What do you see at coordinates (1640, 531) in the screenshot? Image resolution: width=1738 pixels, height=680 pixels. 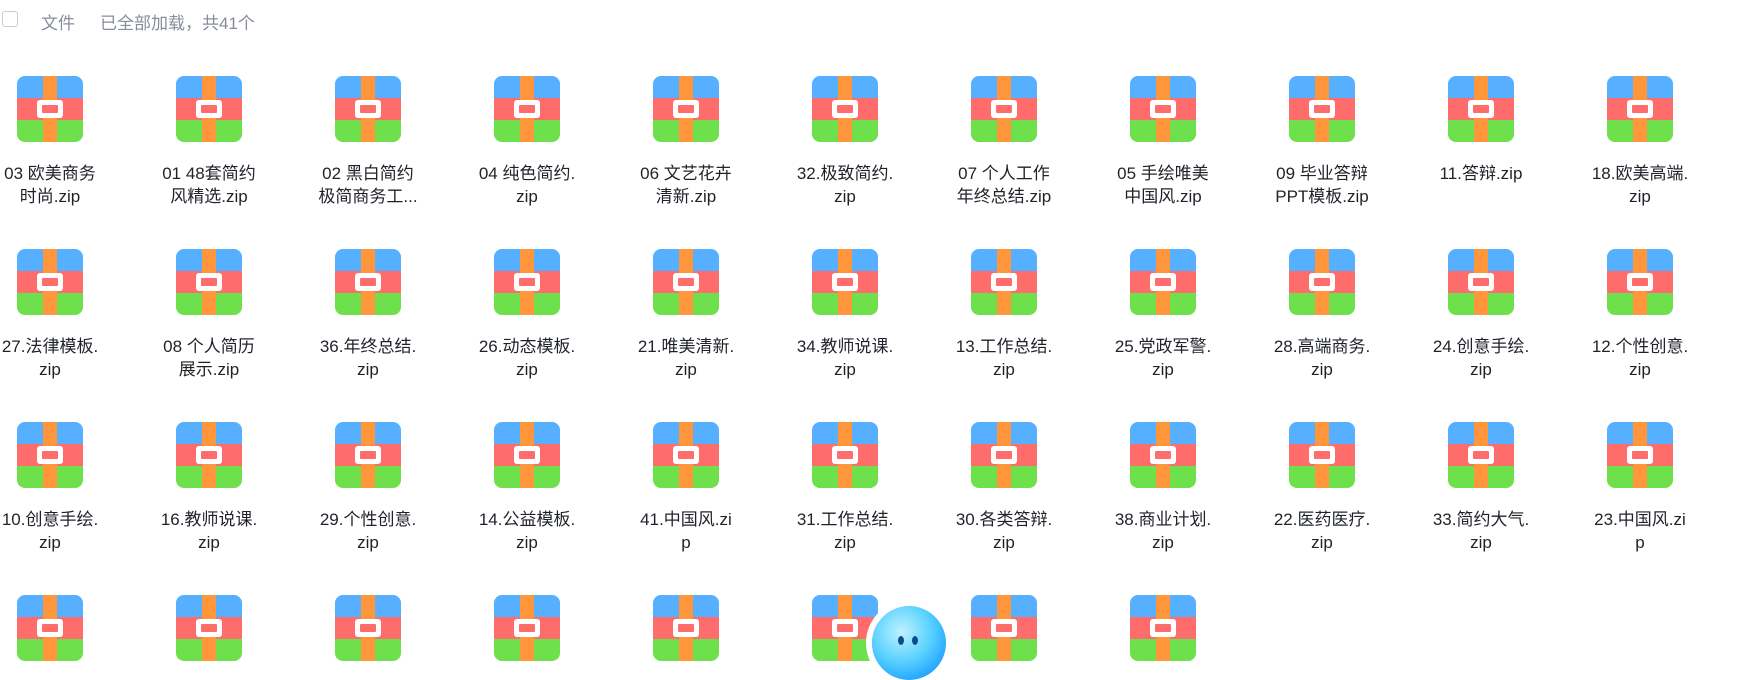 I see `file-name-label: 23.中国风.zi p` at bounding box center [1640, 531].